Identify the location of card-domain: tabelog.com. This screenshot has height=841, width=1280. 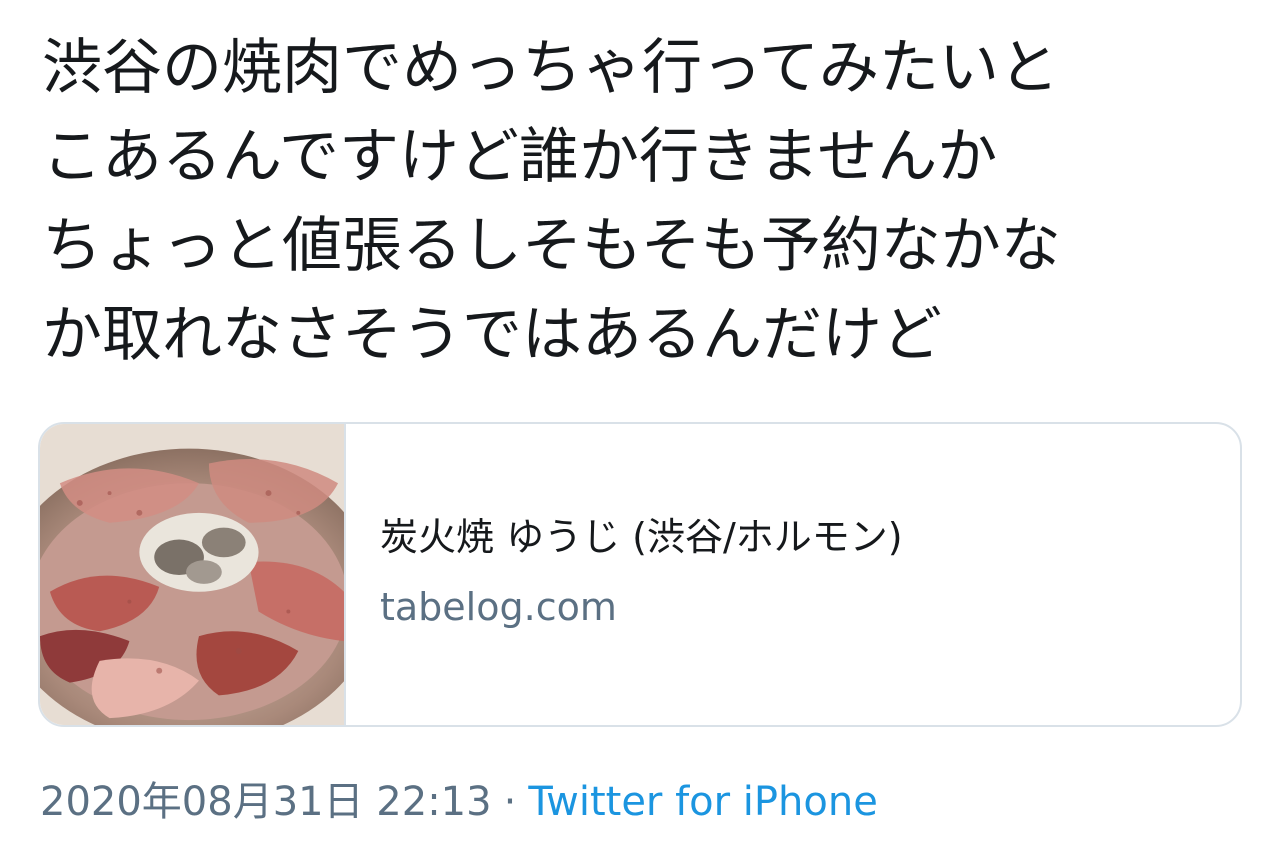
(498, 606).